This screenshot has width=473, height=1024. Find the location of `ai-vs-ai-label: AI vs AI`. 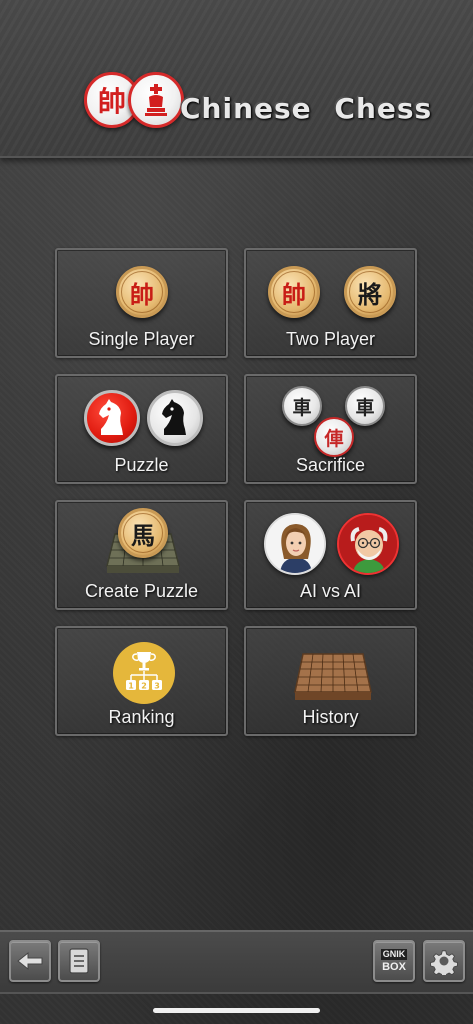

ai-vs-ai-label: AI vs AI is located at coordinates (330, 591).